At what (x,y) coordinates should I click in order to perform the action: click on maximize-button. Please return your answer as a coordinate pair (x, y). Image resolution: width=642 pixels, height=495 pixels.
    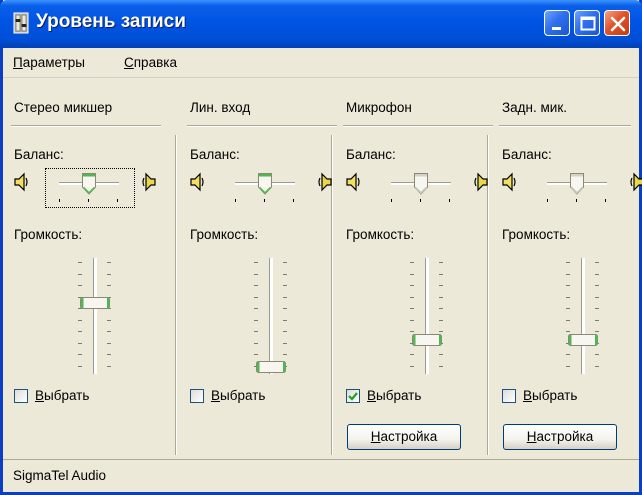
    Looking at the image, I should click on (587, 23).